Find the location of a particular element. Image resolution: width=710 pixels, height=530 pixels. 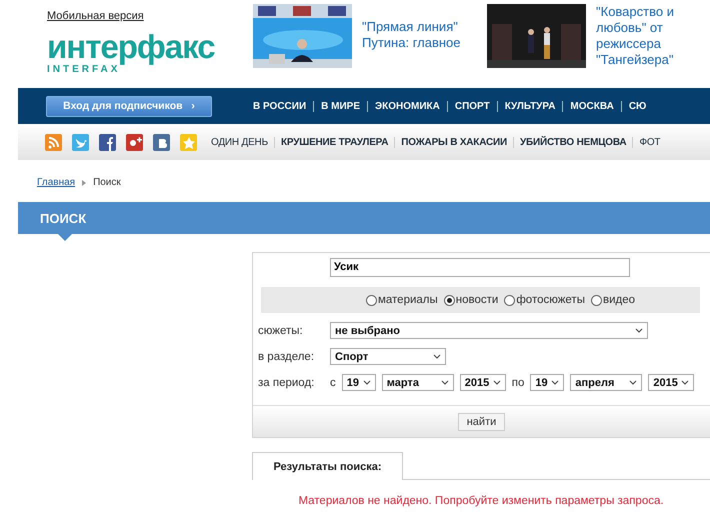

field-label: за период: is located at coordinates (287, 382).